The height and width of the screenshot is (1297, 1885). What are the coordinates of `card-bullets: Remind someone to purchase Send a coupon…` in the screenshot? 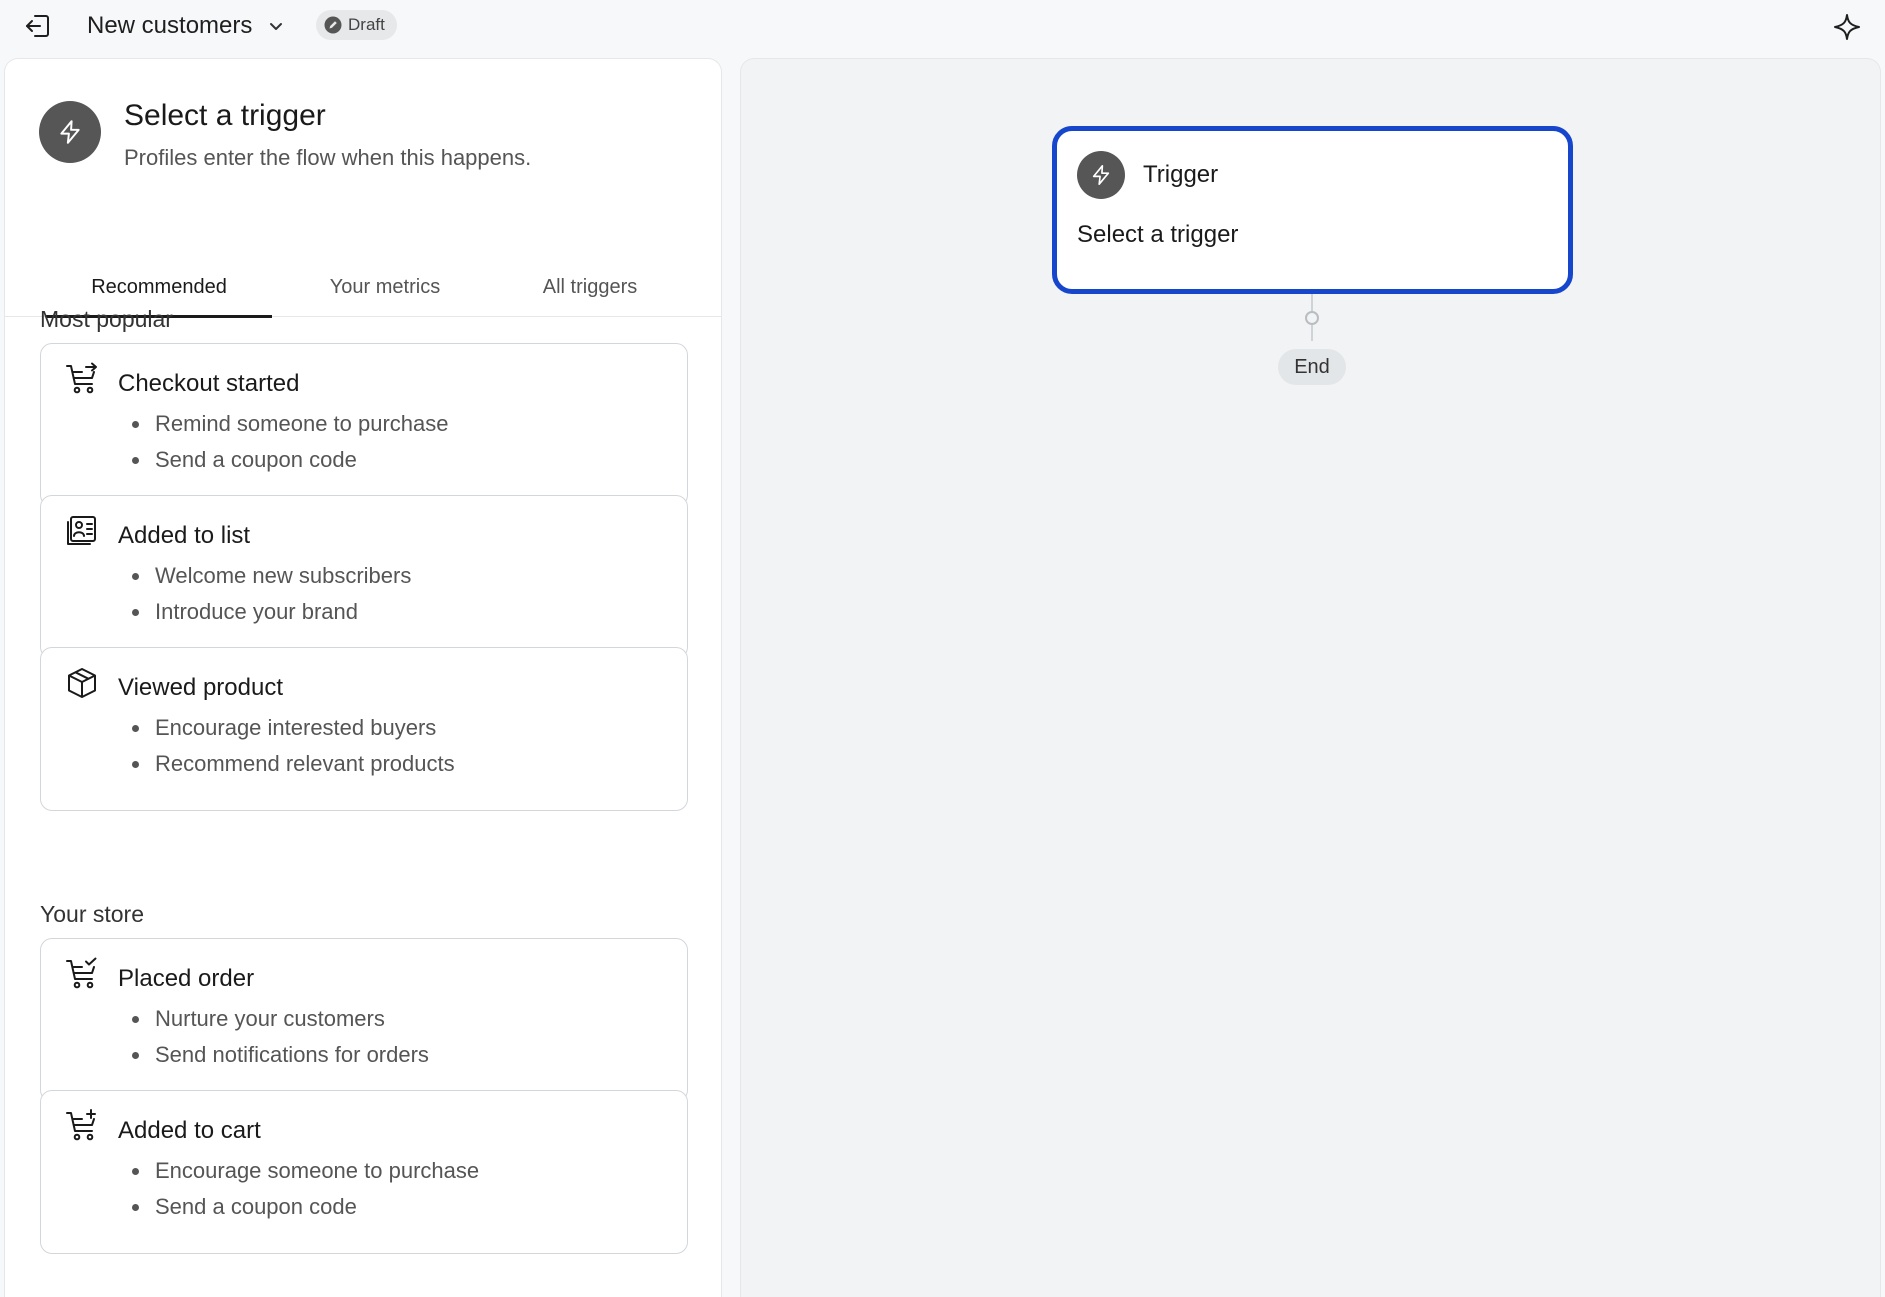 It's located at (283, 442).